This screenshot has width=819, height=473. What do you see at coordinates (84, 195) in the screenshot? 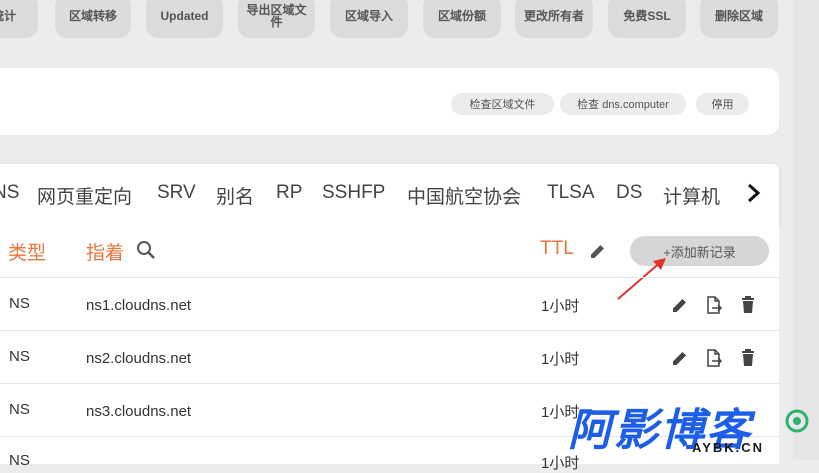
I see `tab-web-redirect: 网页重定向` at bounding box center [84, 195].